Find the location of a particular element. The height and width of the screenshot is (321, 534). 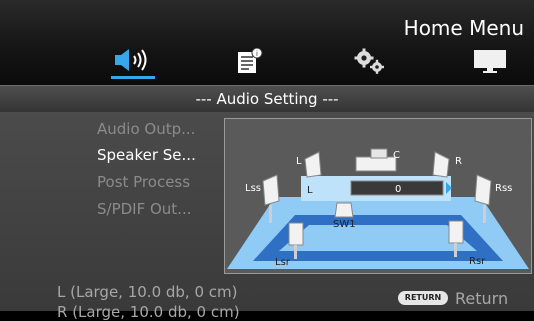

document-icon: i is located at coordinates (250, 62).